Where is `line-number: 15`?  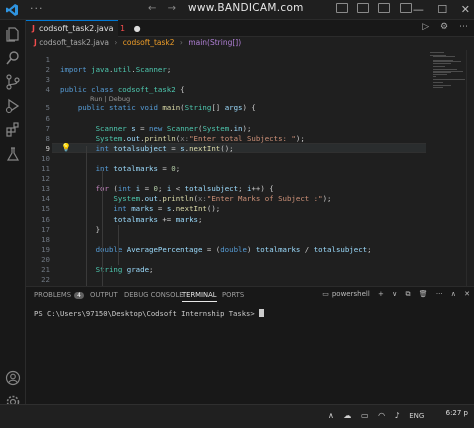
line-number: 15 is located at coordinates (45, 209).